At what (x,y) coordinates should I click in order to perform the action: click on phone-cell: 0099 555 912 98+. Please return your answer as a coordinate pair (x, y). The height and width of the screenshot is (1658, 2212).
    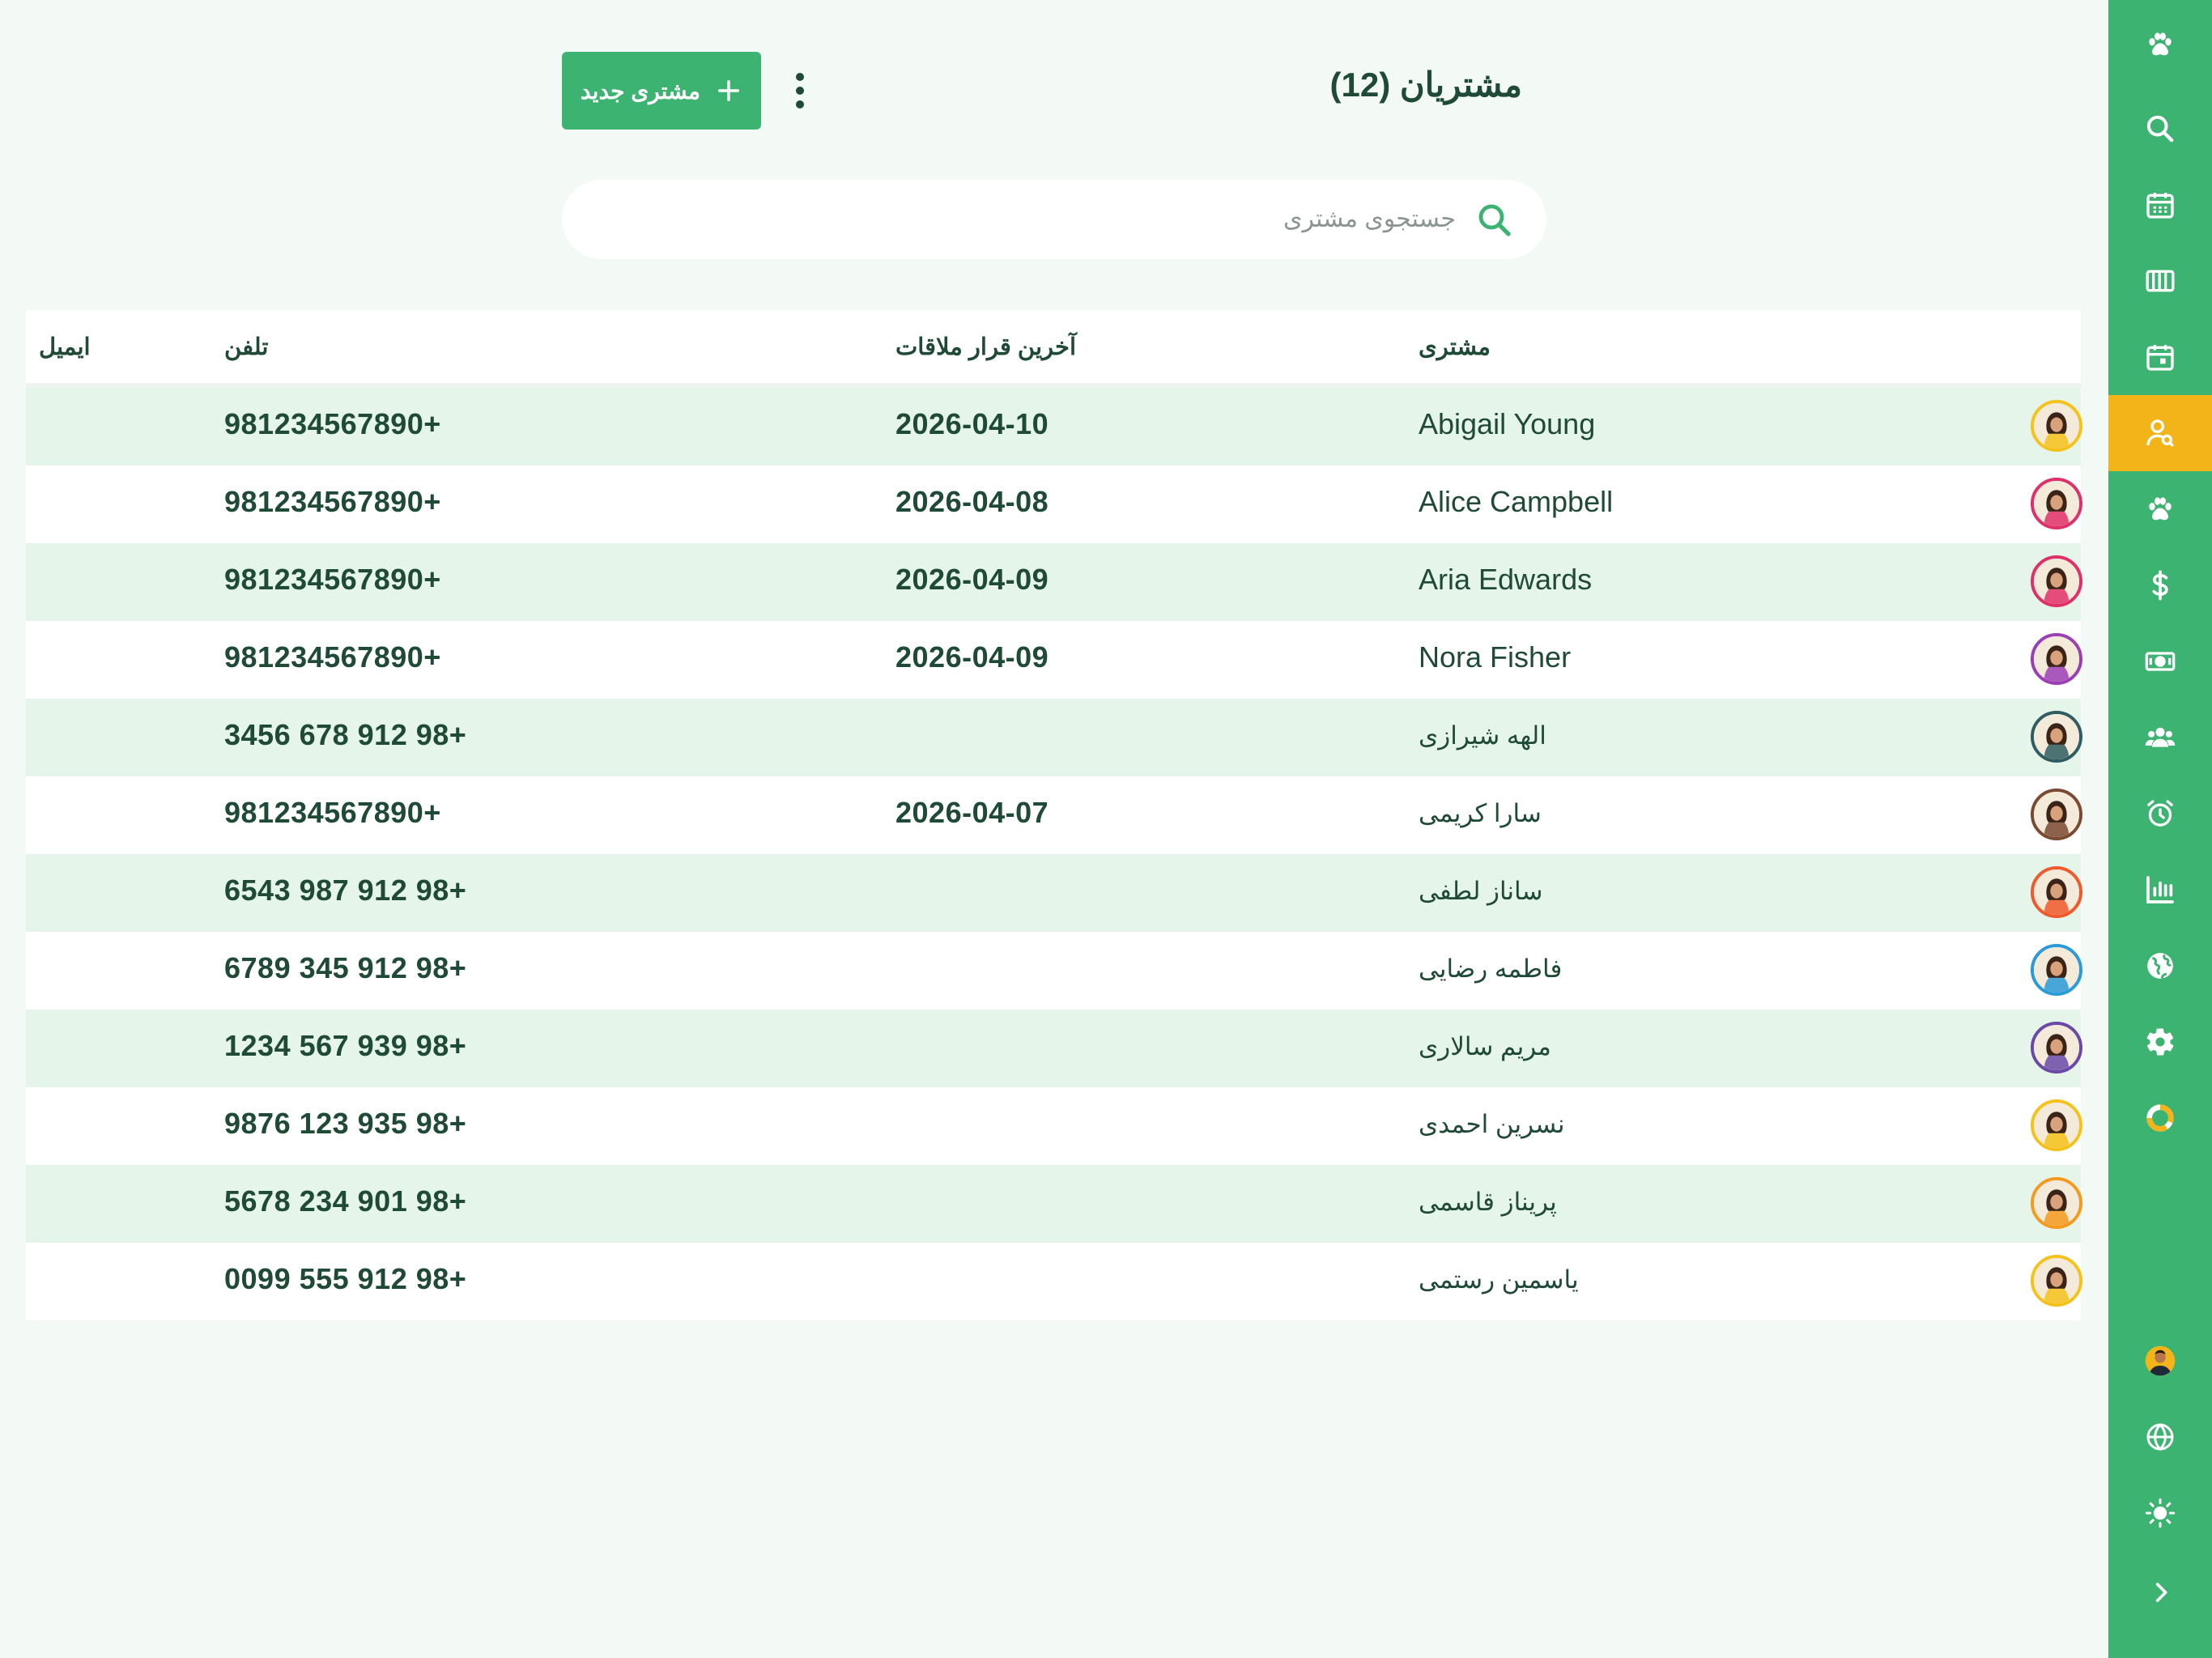
    Looking at the image, I should click on (345, 1278).